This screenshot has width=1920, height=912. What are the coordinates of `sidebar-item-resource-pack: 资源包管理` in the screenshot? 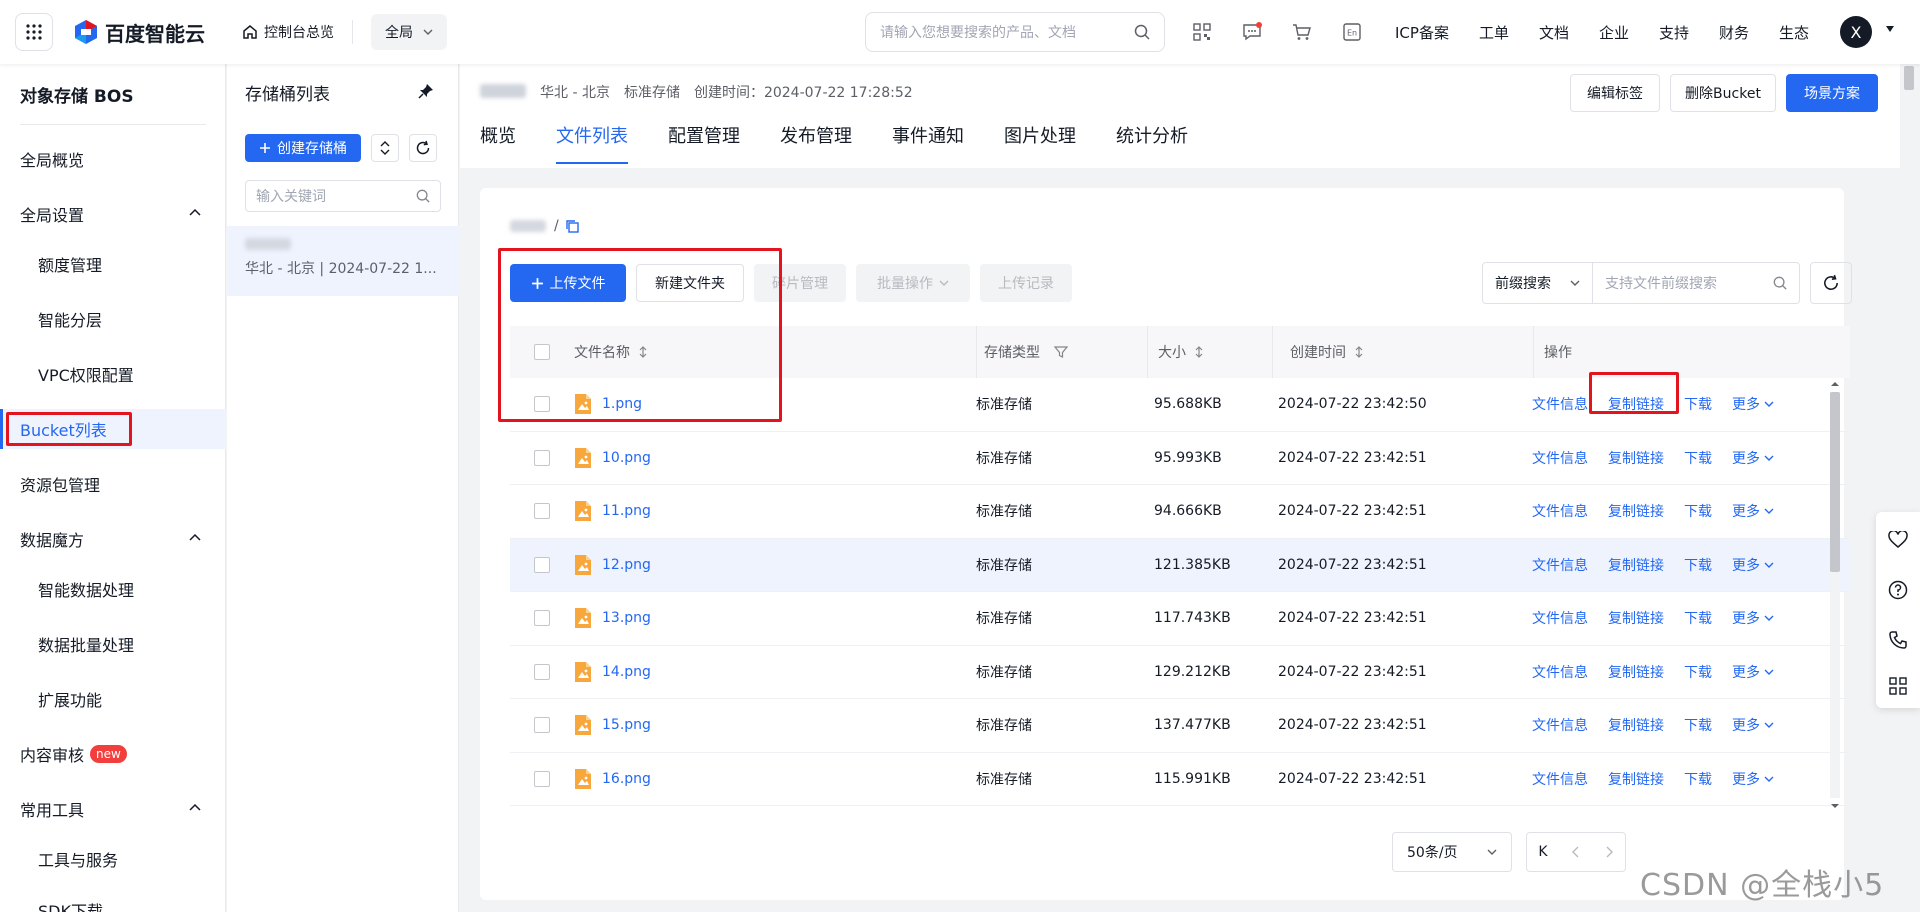 It's located at (113, 484).